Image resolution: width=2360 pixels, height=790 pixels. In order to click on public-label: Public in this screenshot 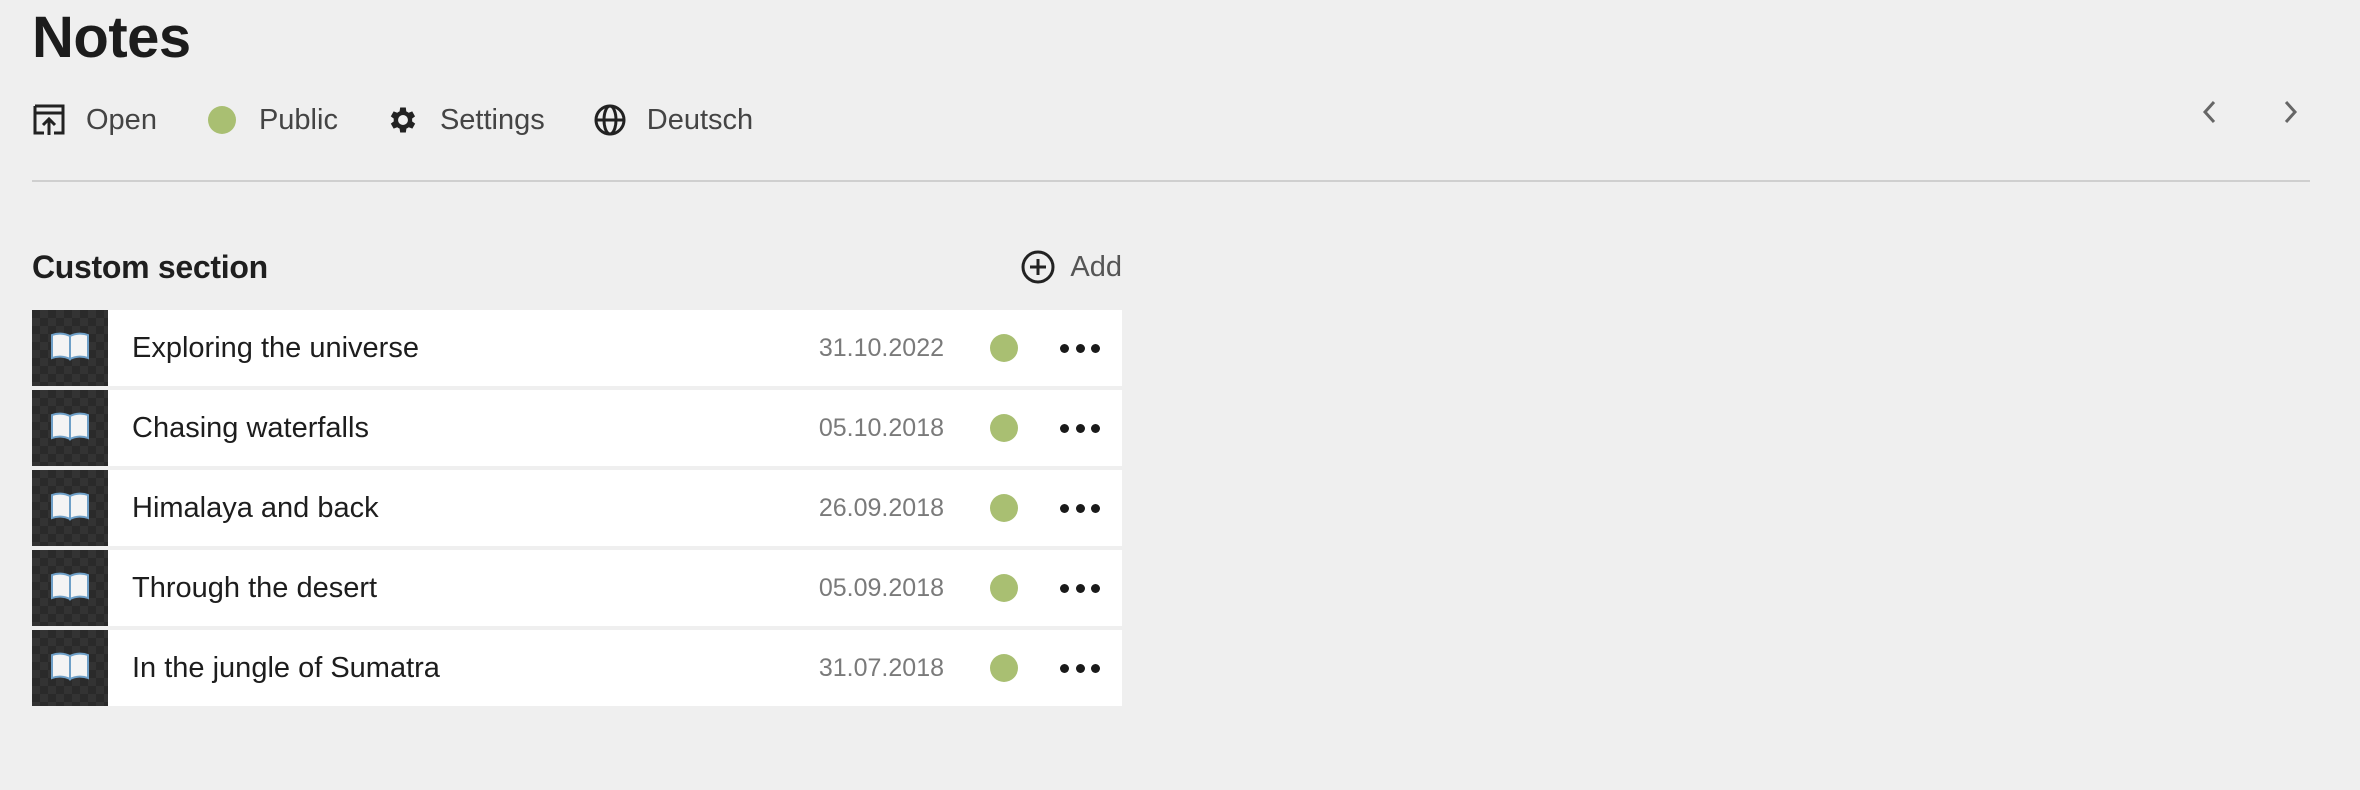, I will do `click(298, 119)`.